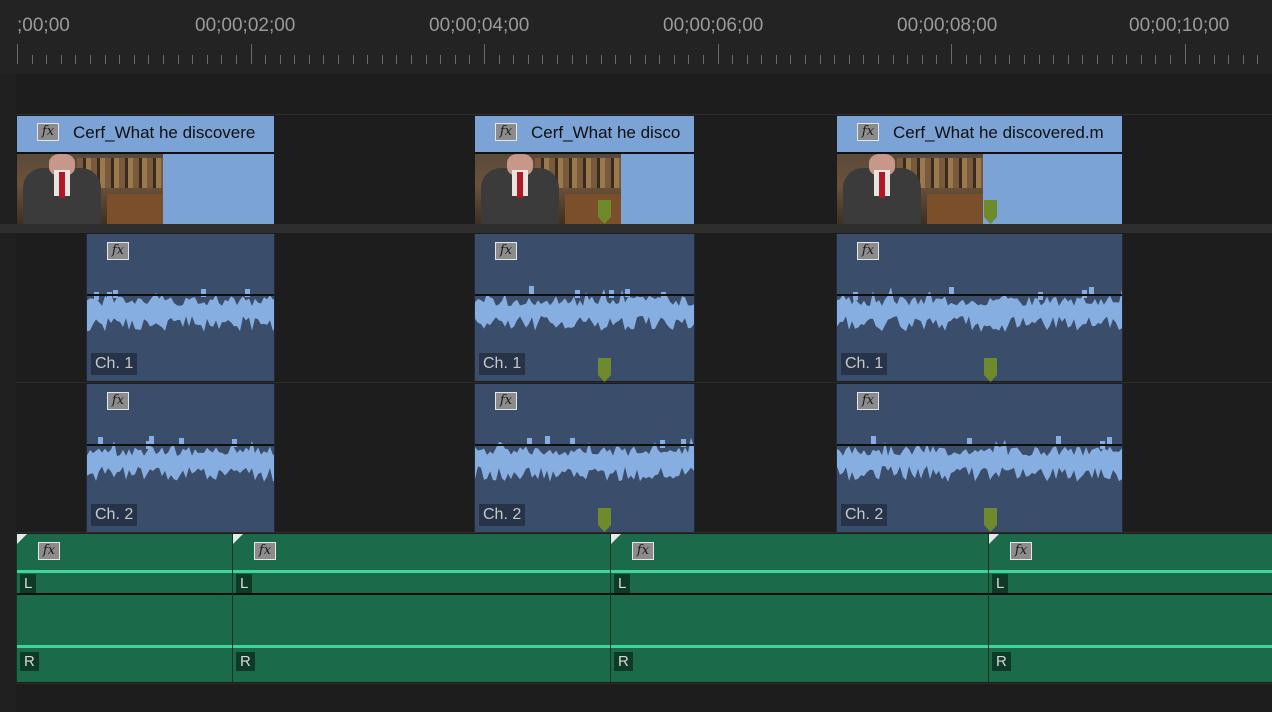  Describe the element at coordinates (979, 170) in the screenshot. I see `video-clip: fx Cerf_What he discovered.m` at that location.